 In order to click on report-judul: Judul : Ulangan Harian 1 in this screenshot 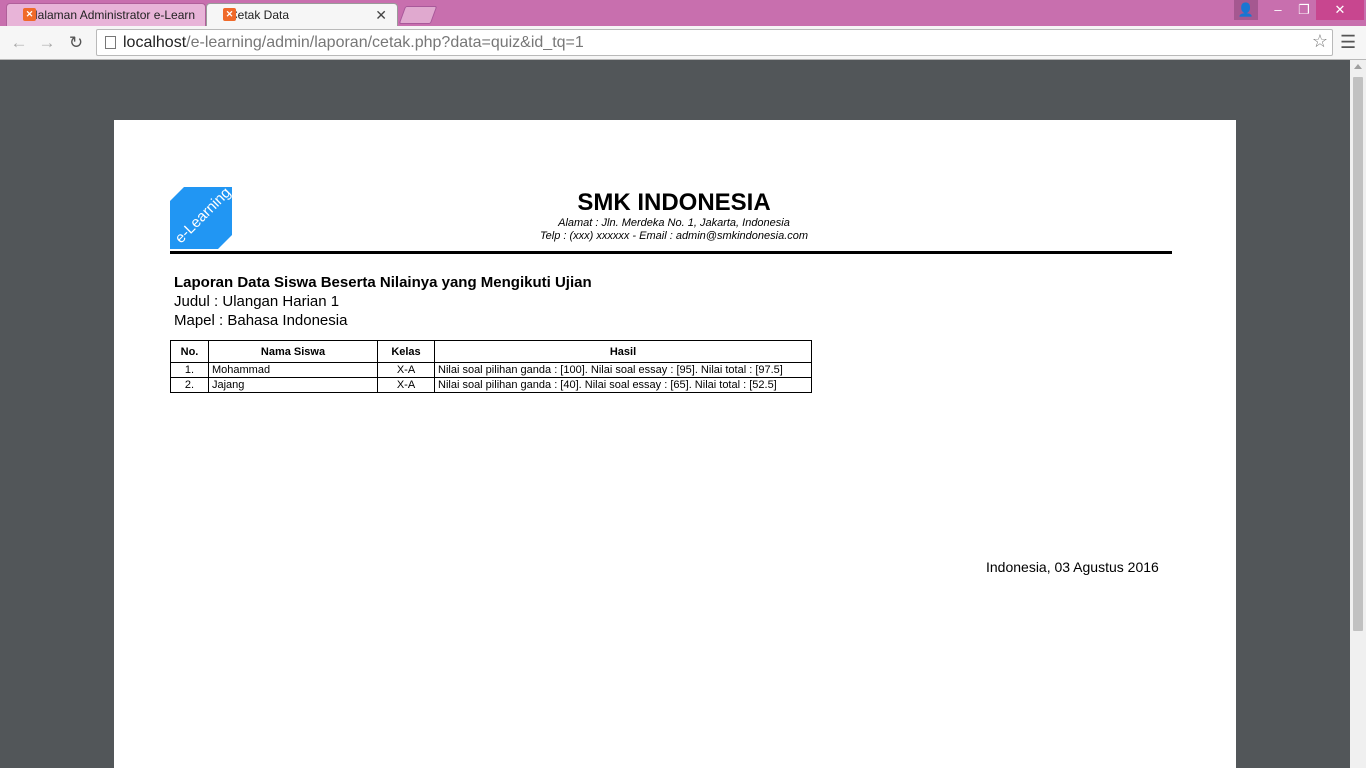, I will do `click(257, 301)`.